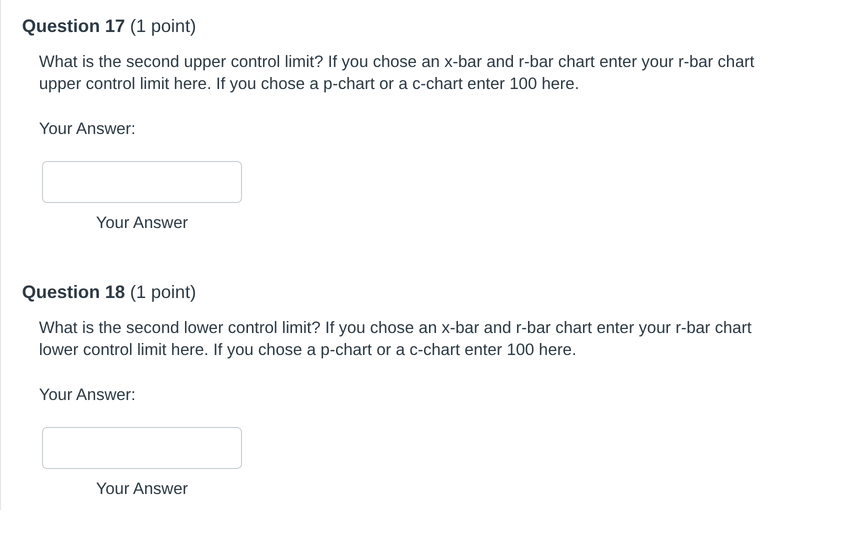 The image size is (864, 555). What do you see at coordinates (110, 292) in the screenshot?
I see `question-heading: Question 18 (1 point)` at bounding box center [110, 292].